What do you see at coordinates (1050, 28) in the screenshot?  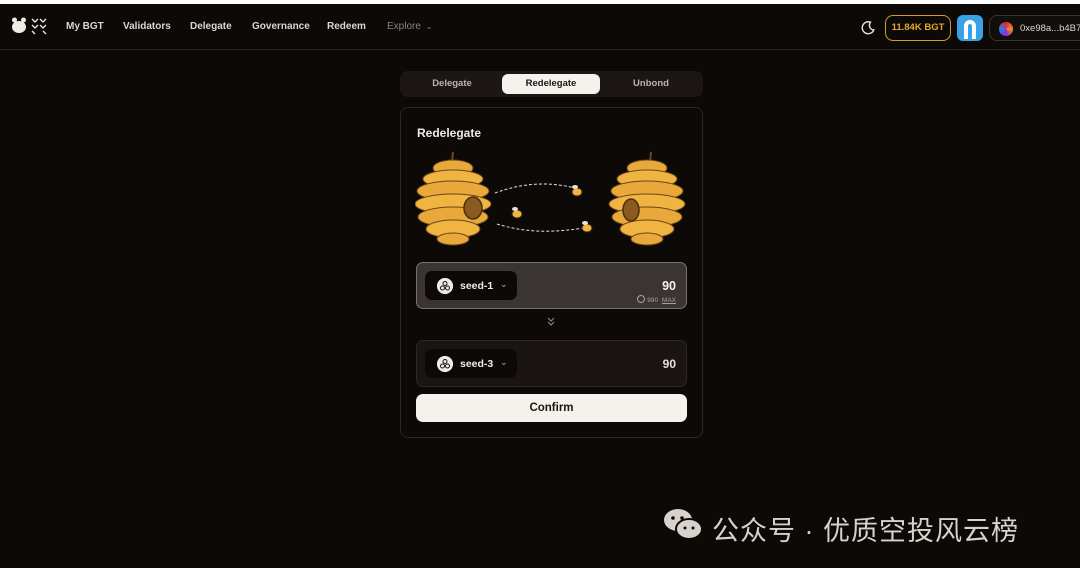 I see `account-address: 0xe98a...b4B7` at bounding box center [1050, 28].